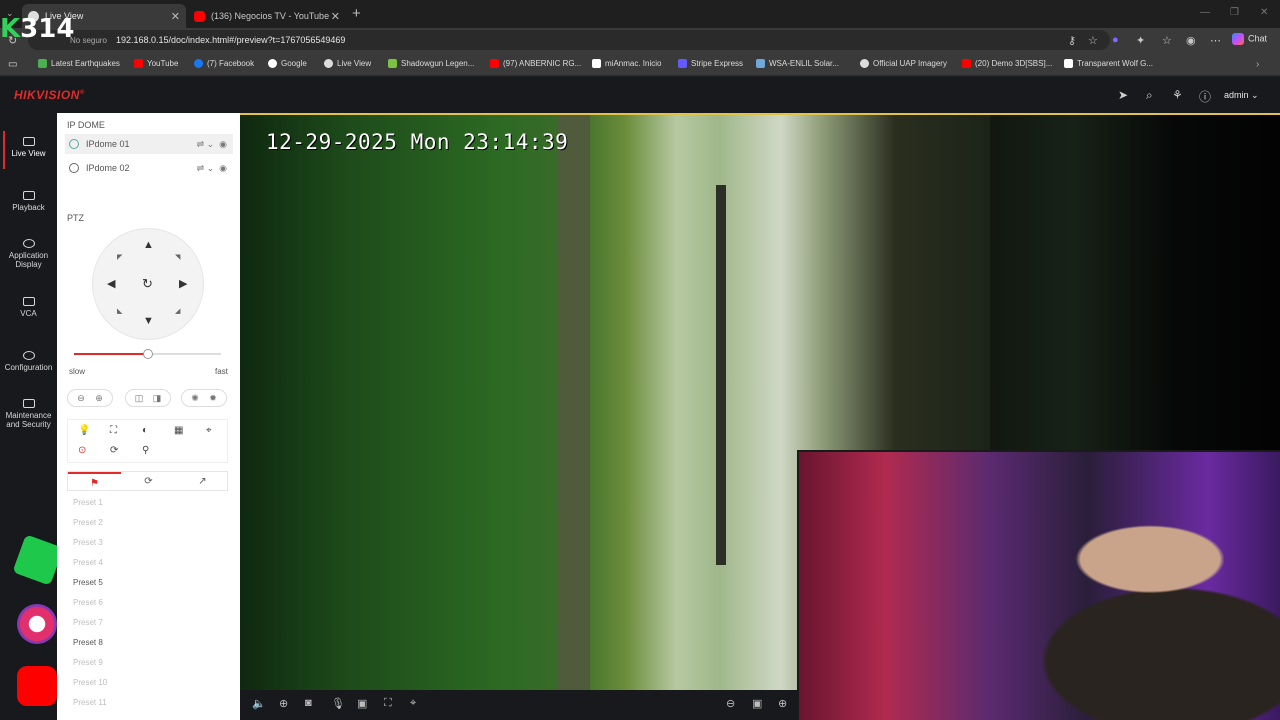 This screenshot has height=720, width=1280. I want to click on bookmark-stripe: Stripe Express, so click(710, 63).